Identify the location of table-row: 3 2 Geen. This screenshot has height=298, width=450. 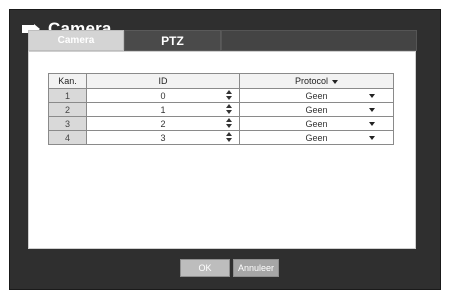
(221, 123).